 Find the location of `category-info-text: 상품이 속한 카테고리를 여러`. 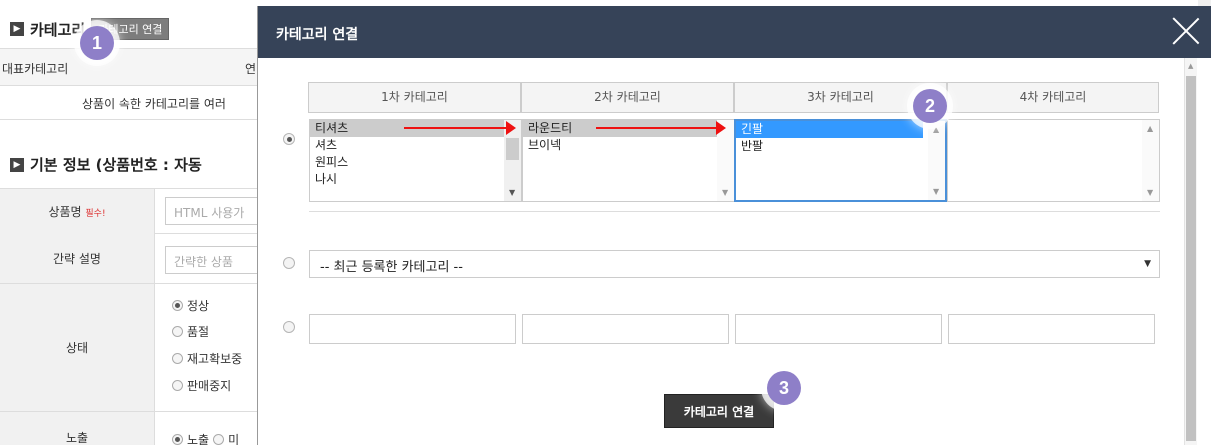

category-info-text: 상품이 속한 카테고리를 여러 is located at coordinates (154, 104).